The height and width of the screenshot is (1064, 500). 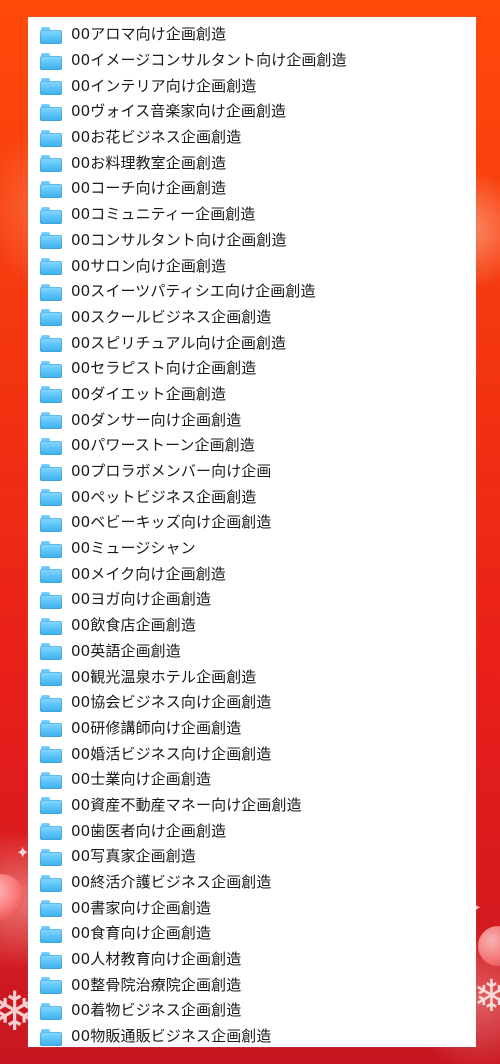 I want to click on folder-name: 00スクールビジネス企画創造, so click(x=171, y=316).